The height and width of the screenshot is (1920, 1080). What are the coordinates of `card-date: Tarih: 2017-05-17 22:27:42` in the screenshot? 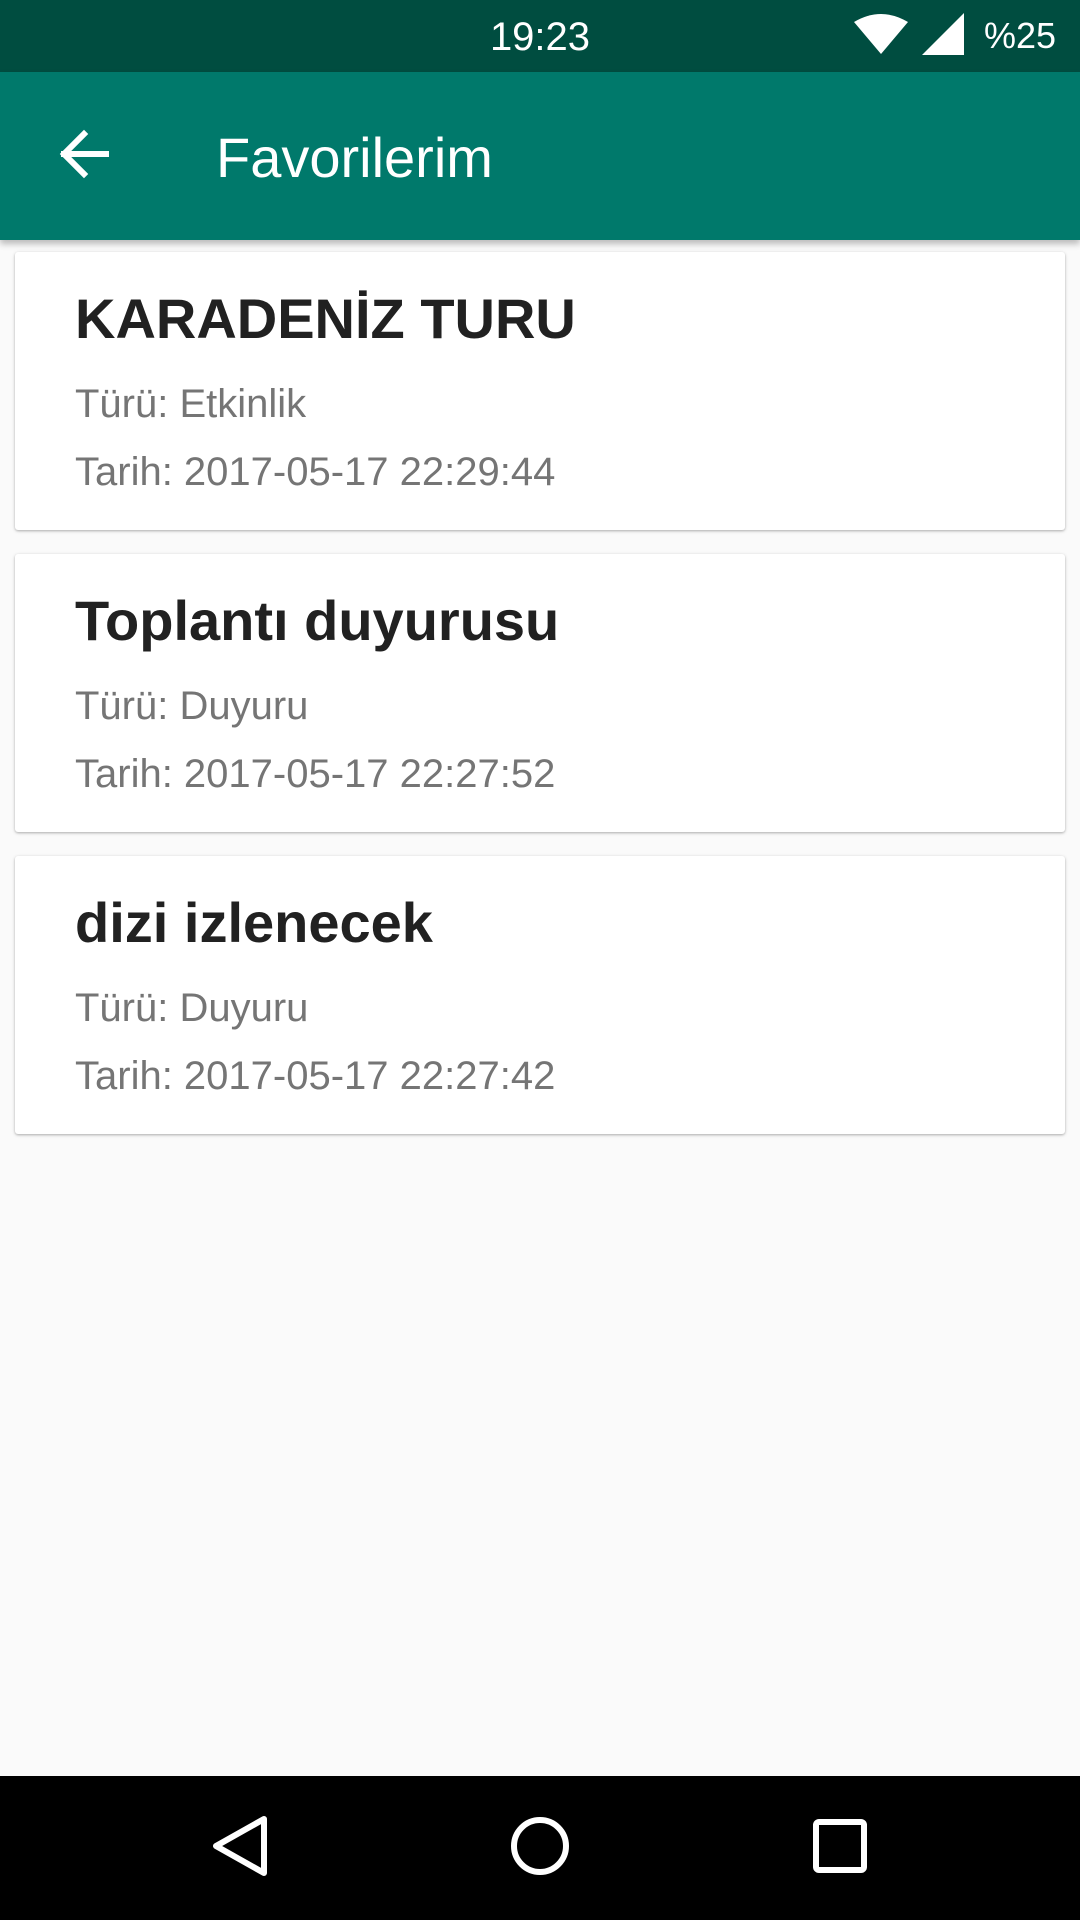 It's located at (315, 1076).